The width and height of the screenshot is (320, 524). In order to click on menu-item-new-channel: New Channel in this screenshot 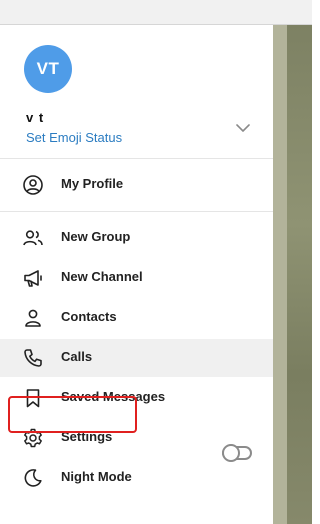, I will do `click(136, 278)`.